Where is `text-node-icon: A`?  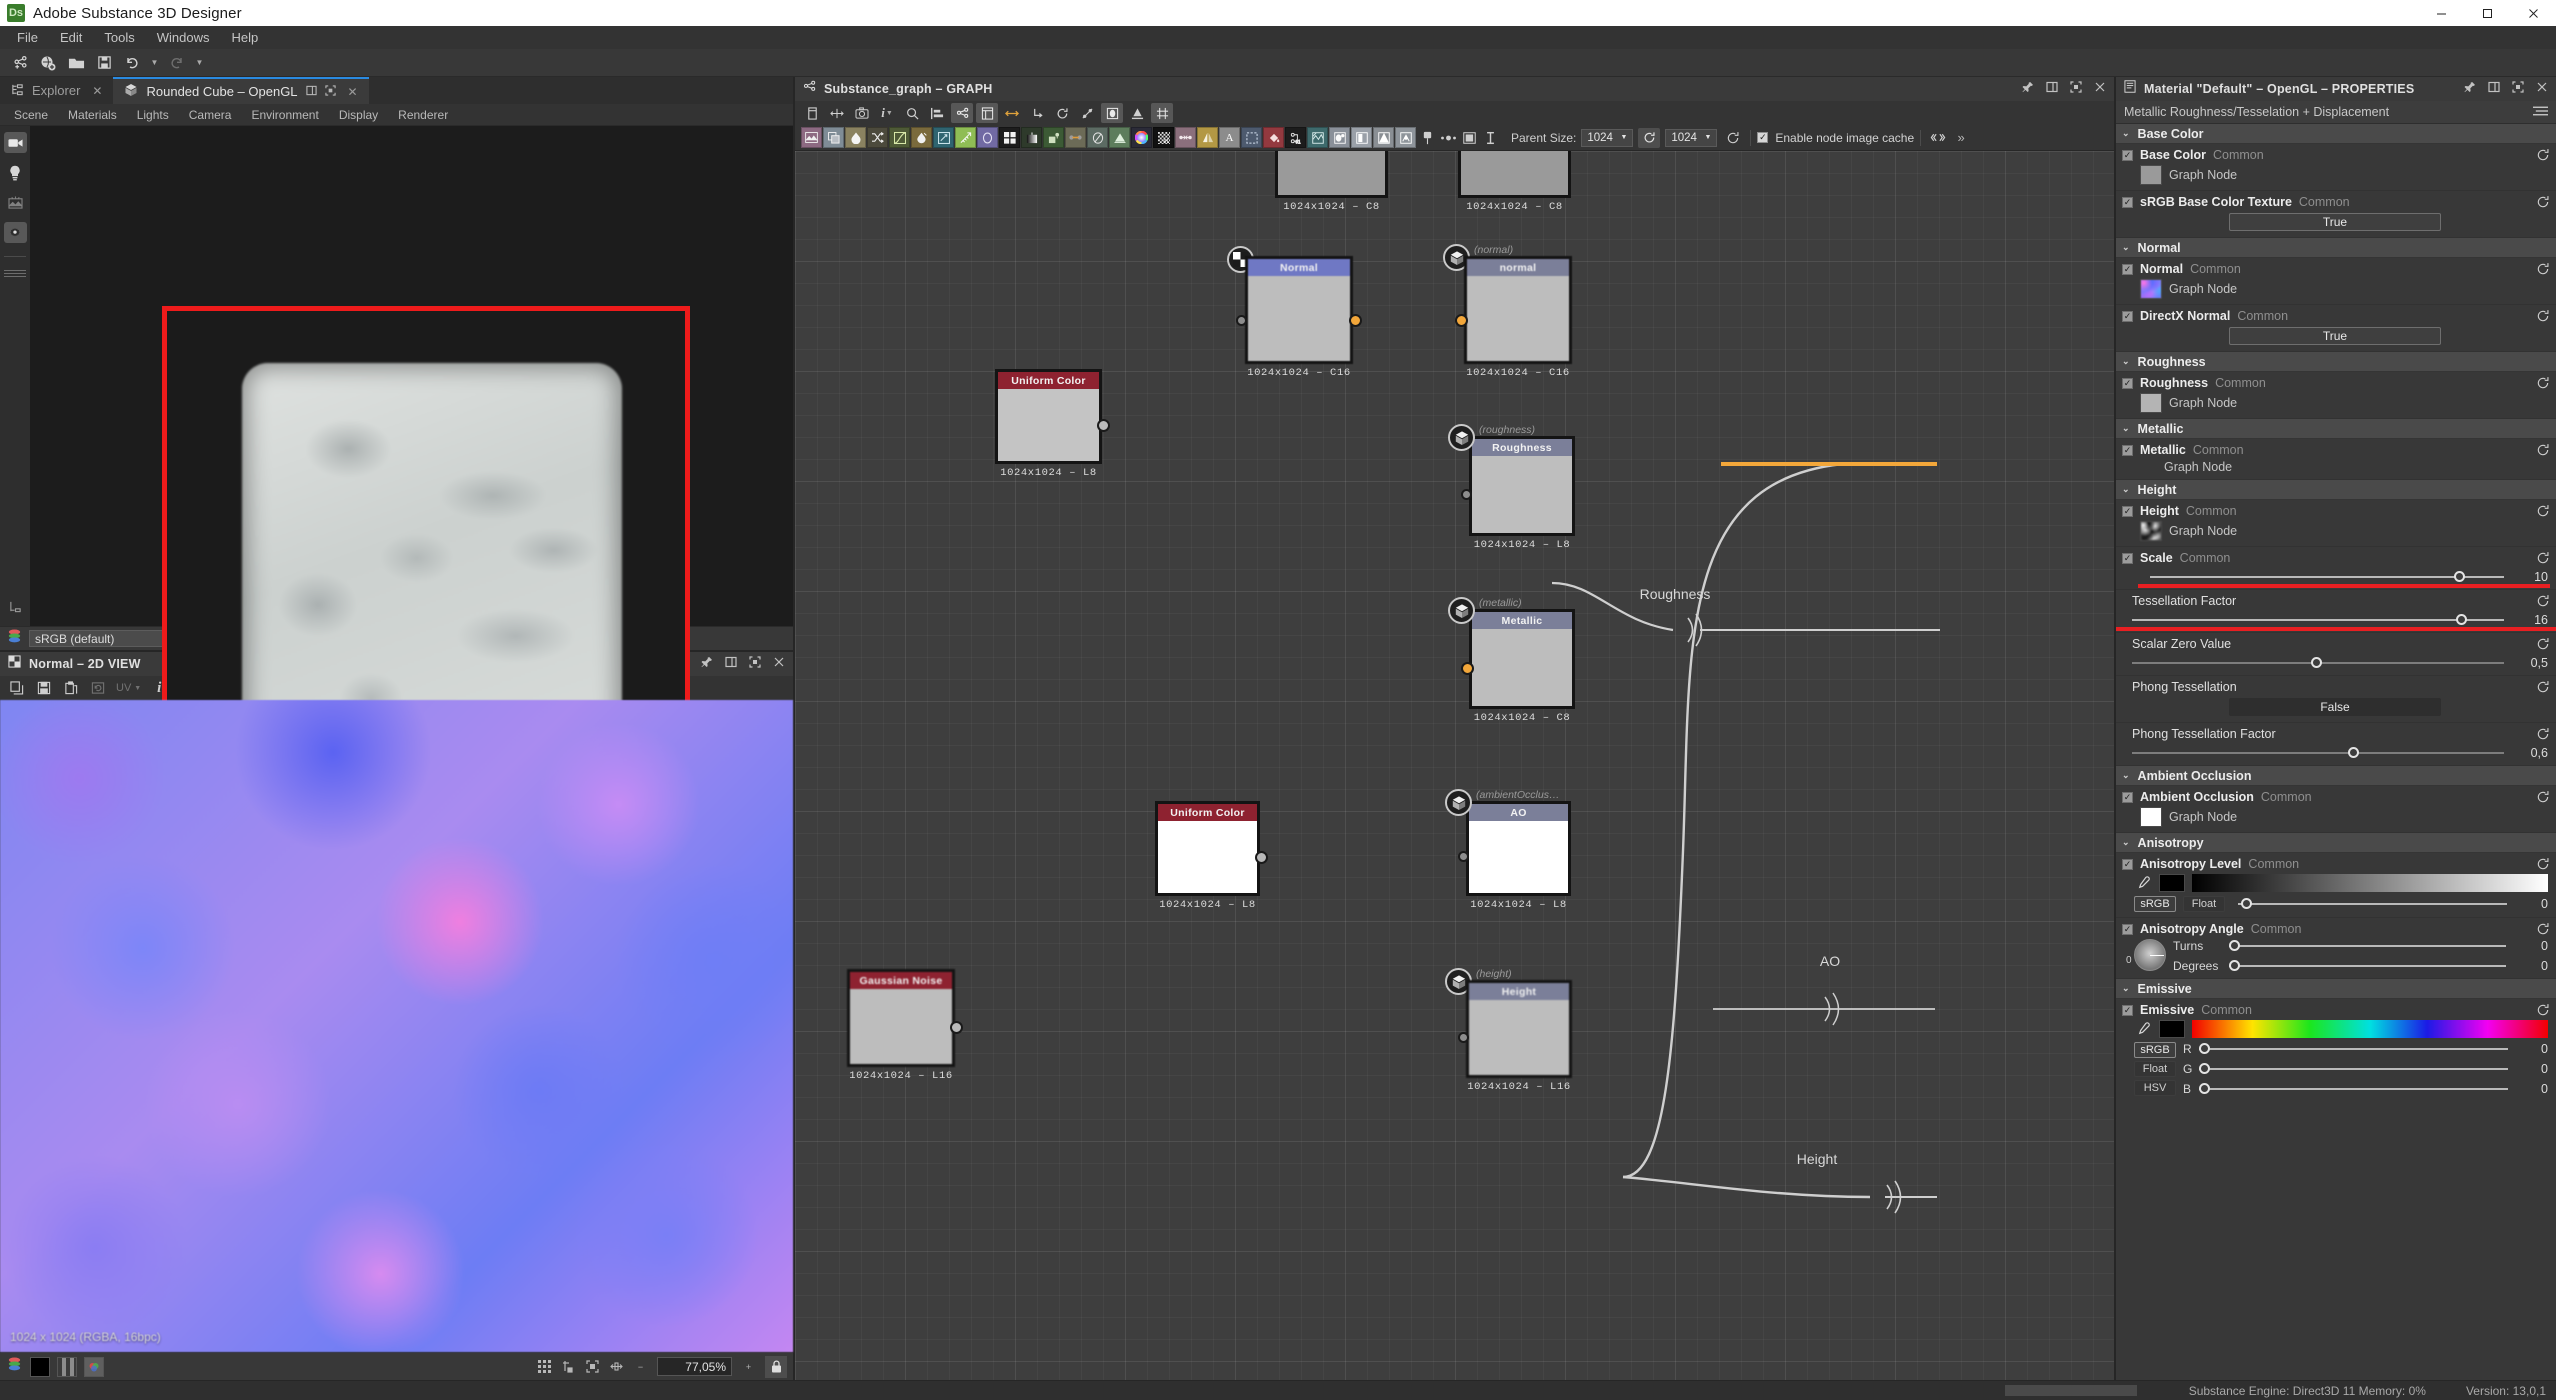
text-node-icon: A is located at coordinates (1229, 137).